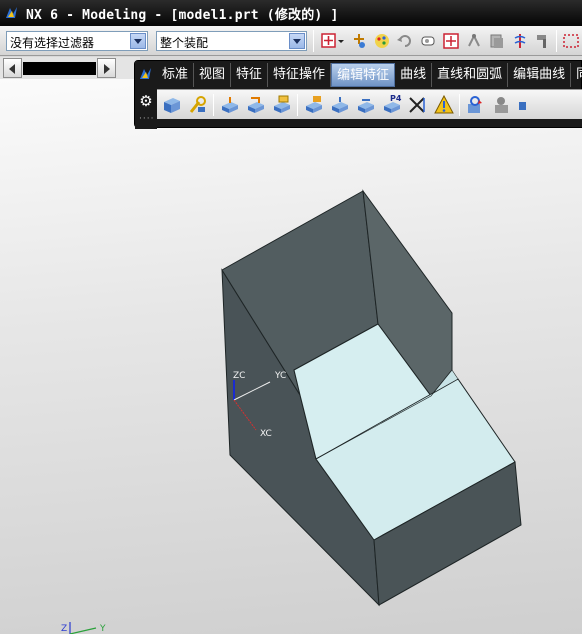 The height and width of the screenshot is (634, 582). What do you see at coordinates (239, 376) in the screenshot?
I see `wcs-zc-label: ZC` at bounding box center [239, 376].